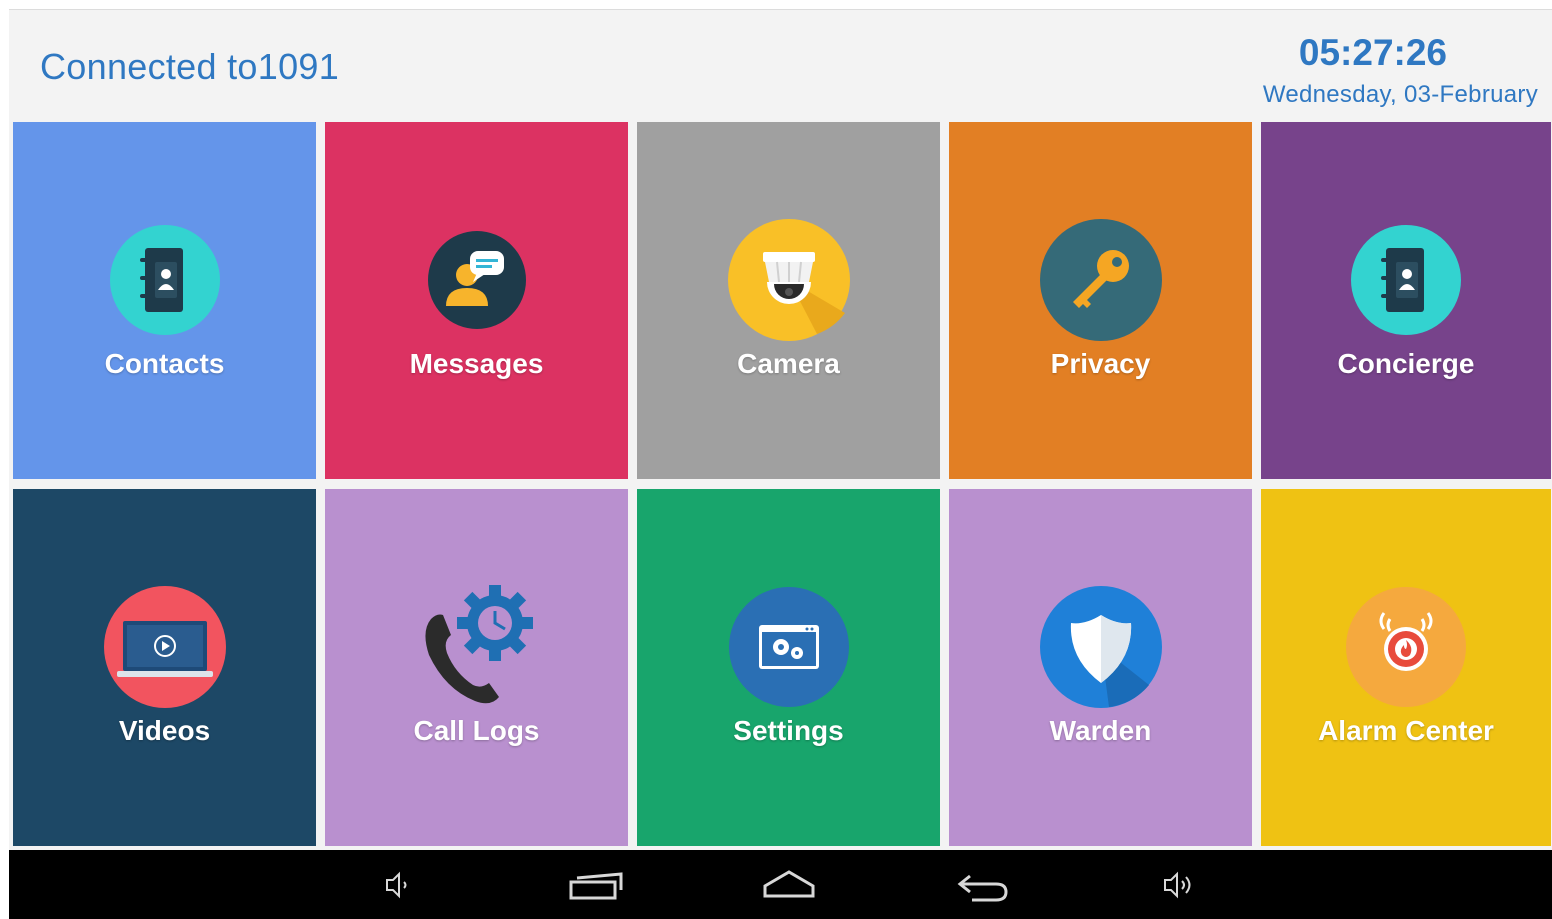 Image resolution: width=1552 pixels, height=919 pixels. I want to click on tile-label: Settings, so click(788, 730).